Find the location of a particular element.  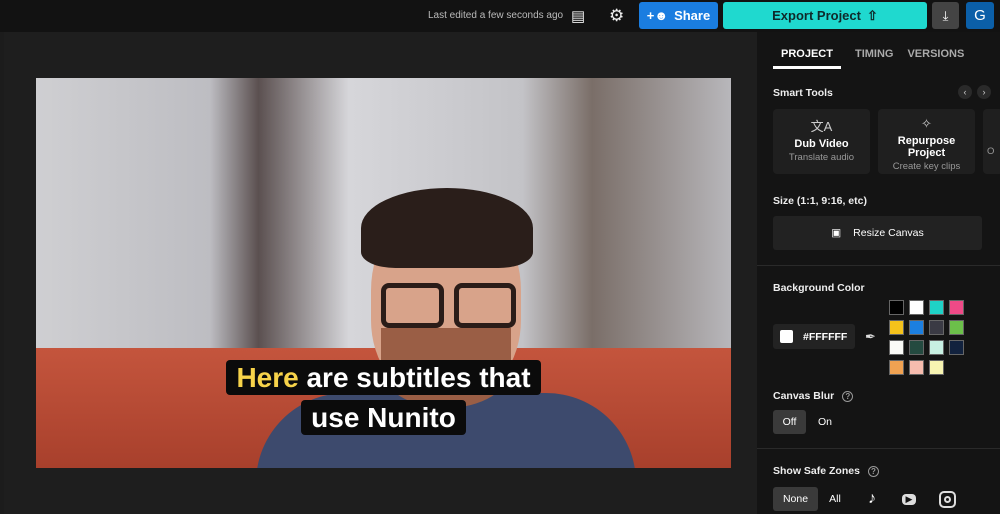

repurpose-project-card: ✧ Repurpose Project Create key clips is located at coordinates (926, 141).